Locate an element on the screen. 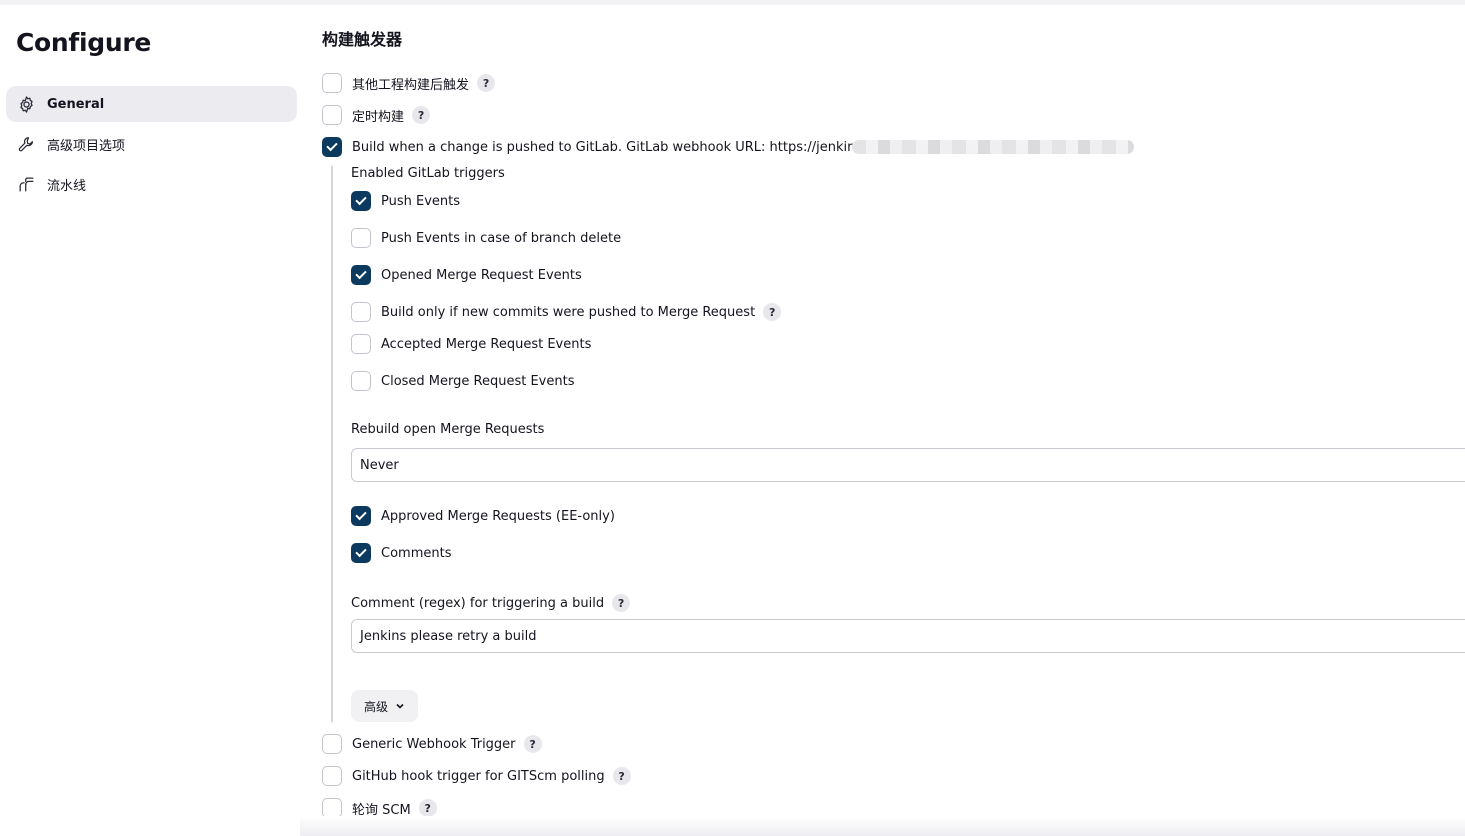 The height and width of the screenshot is (836, 1465). accepted-mr-row: Accepted Merge Request Events is located at coordinates (471, 344).